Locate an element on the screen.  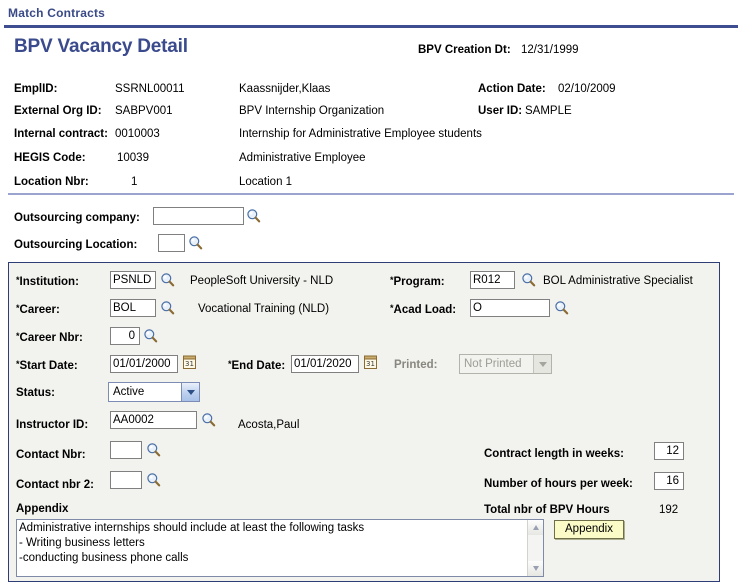
instructor-lookup-icon is located at coordinates (208, 419).